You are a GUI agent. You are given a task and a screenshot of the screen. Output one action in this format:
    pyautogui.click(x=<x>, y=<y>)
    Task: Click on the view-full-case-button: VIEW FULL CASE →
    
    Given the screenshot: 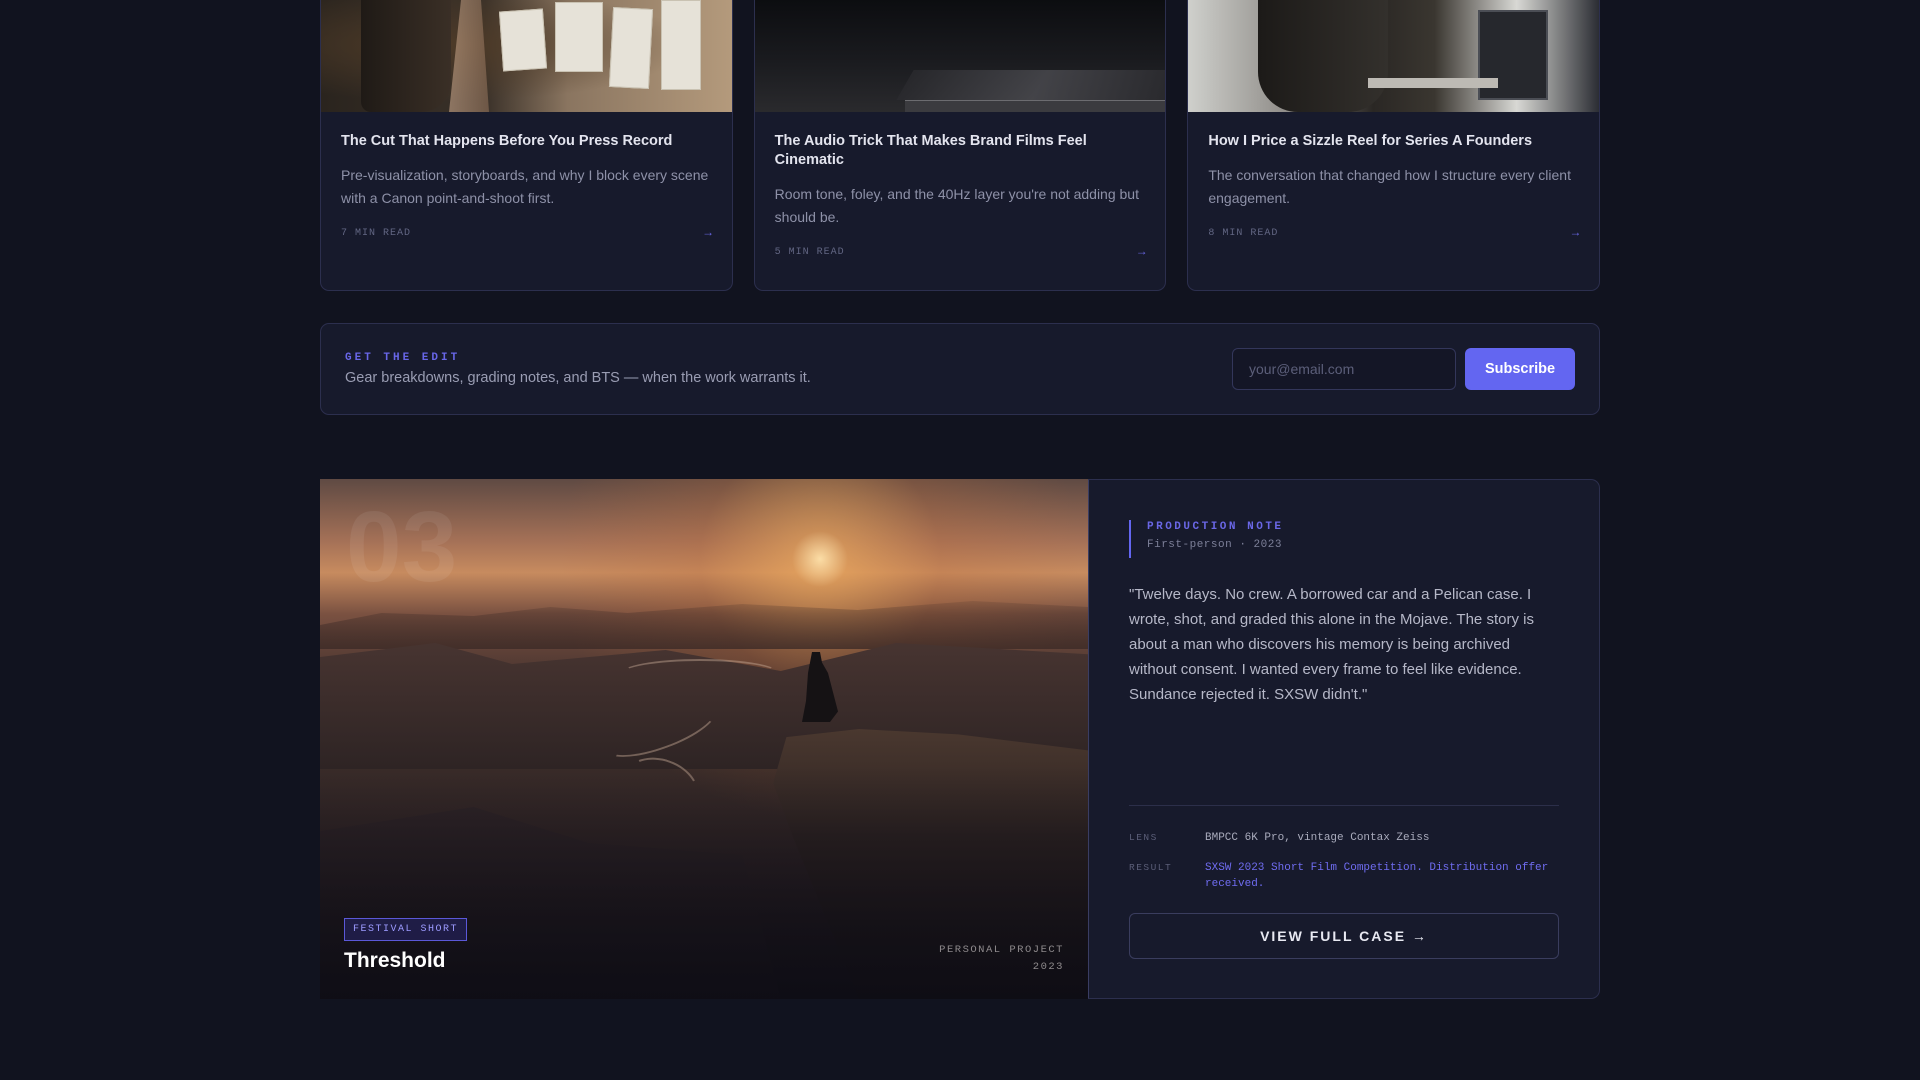 What is the action you would take?
    pyautogui.click(x=1344, y=936)
    